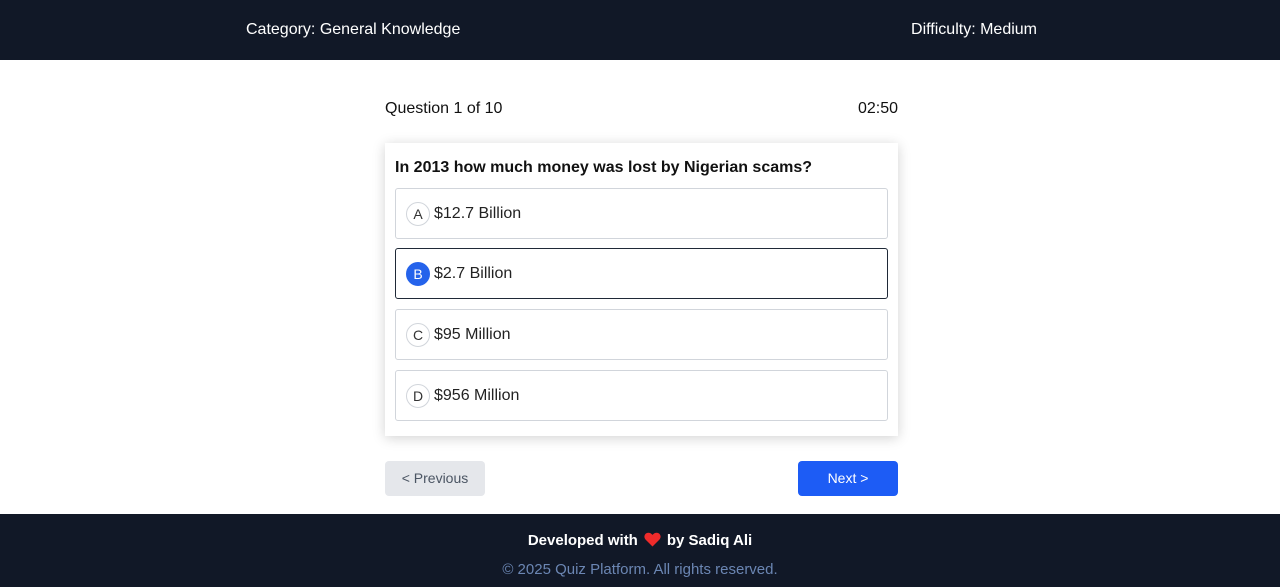  What do you see at coordinates (641, 109) in the screenshot?
I see `question-meta: Question 1 of 10 02:50` at bounding box center [641, 109].